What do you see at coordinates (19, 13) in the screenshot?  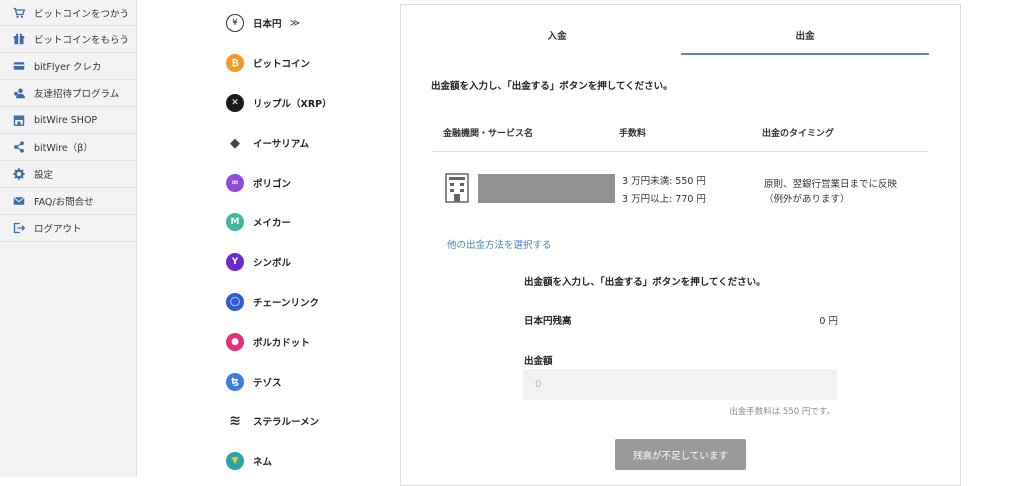 I see `cart-icon` at bounding box center [19, 13].